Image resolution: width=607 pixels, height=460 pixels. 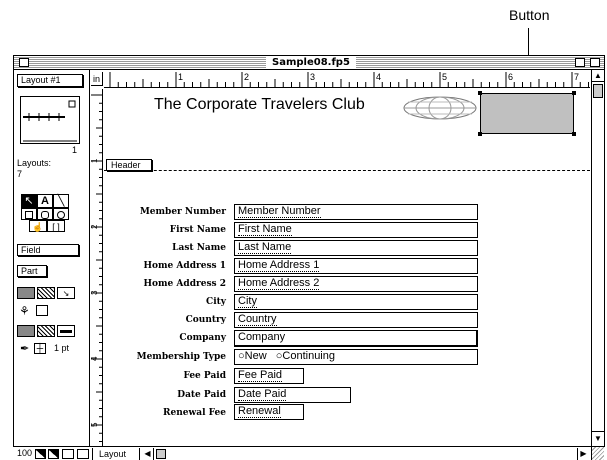 What do you see at coordinates (24, 453) in the screenshot?
I see `zoom-level: 100` at bounding box center [24, 453].